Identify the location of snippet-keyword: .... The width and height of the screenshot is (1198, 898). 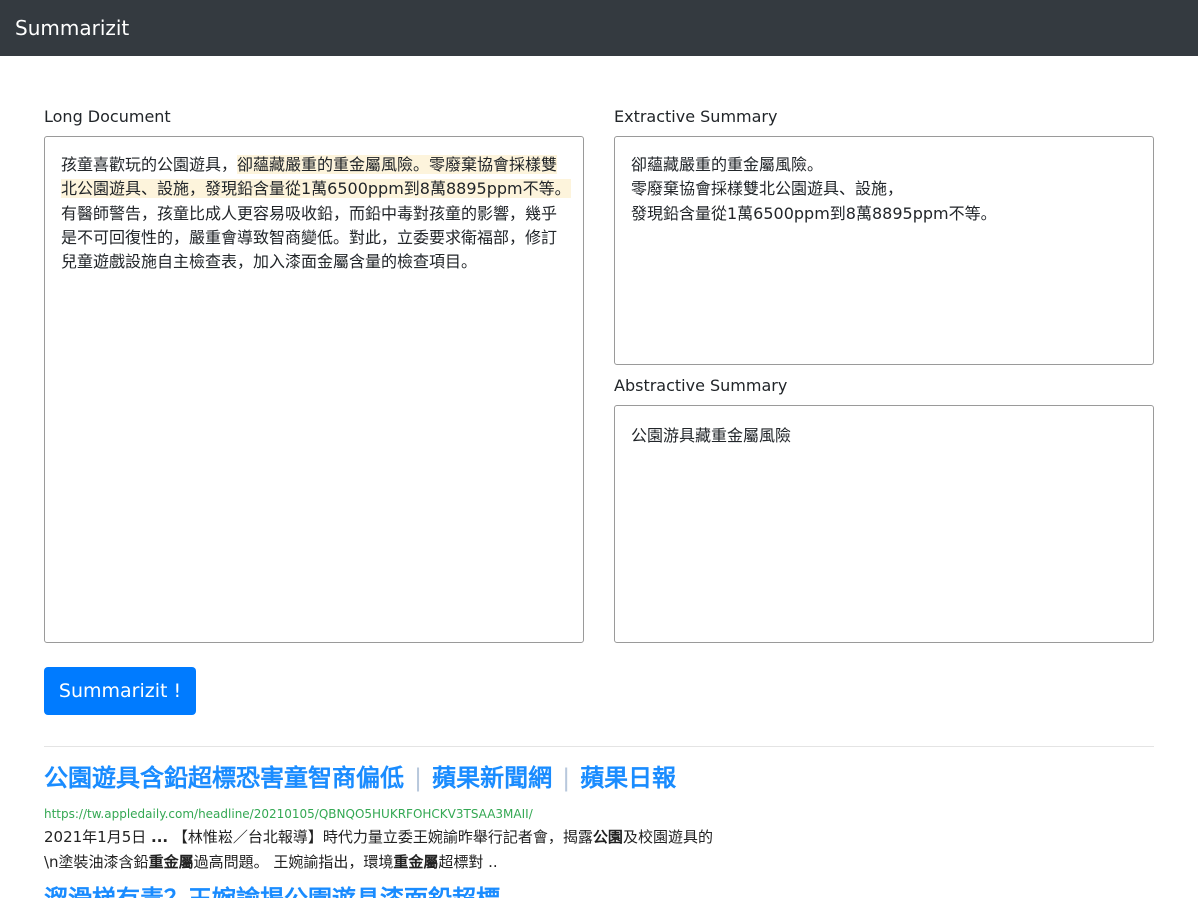
(160, 837).